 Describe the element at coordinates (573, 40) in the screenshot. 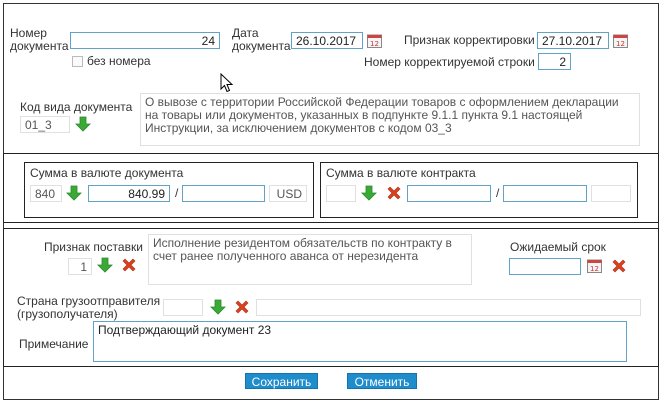

I see `correction-date-input: 27.10.2017` at that location.